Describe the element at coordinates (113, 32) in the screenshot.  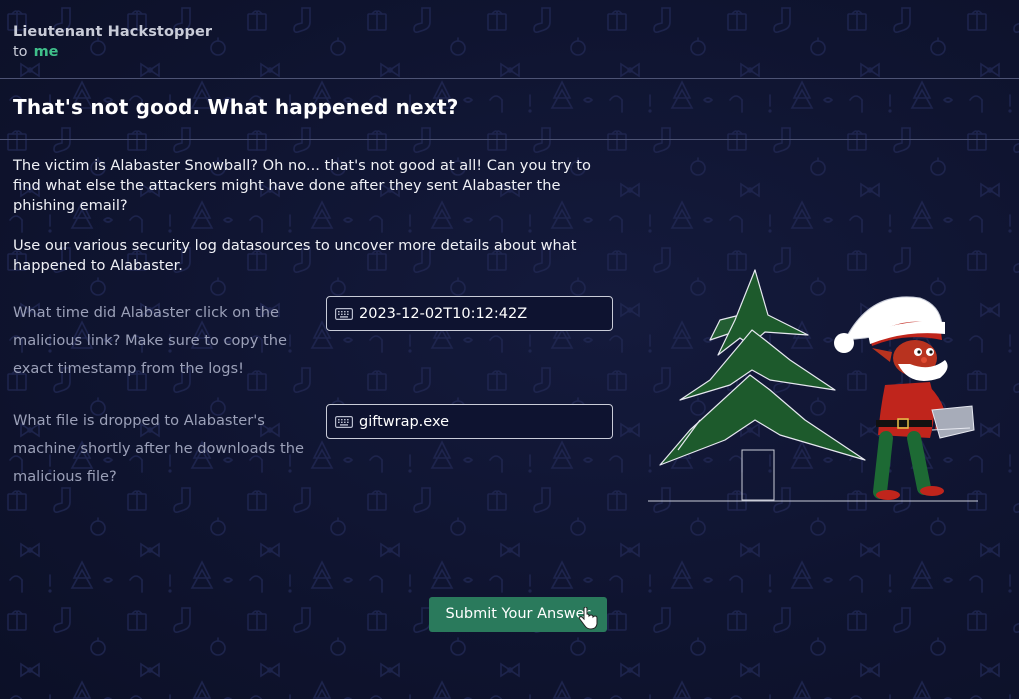
I see `sender-name: Lieutenant Hackstopper` at that location.